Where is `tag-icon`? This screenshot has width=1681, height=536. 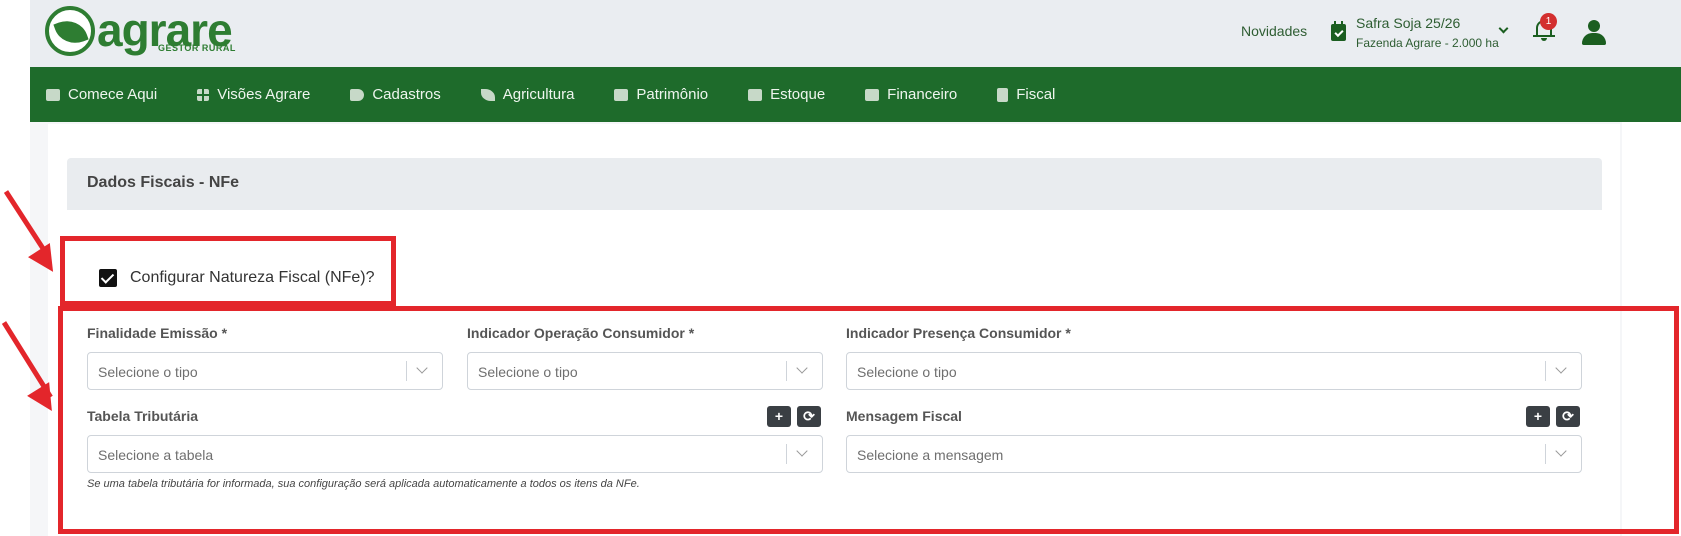 tag-icon is located at coordinates (357, 94).